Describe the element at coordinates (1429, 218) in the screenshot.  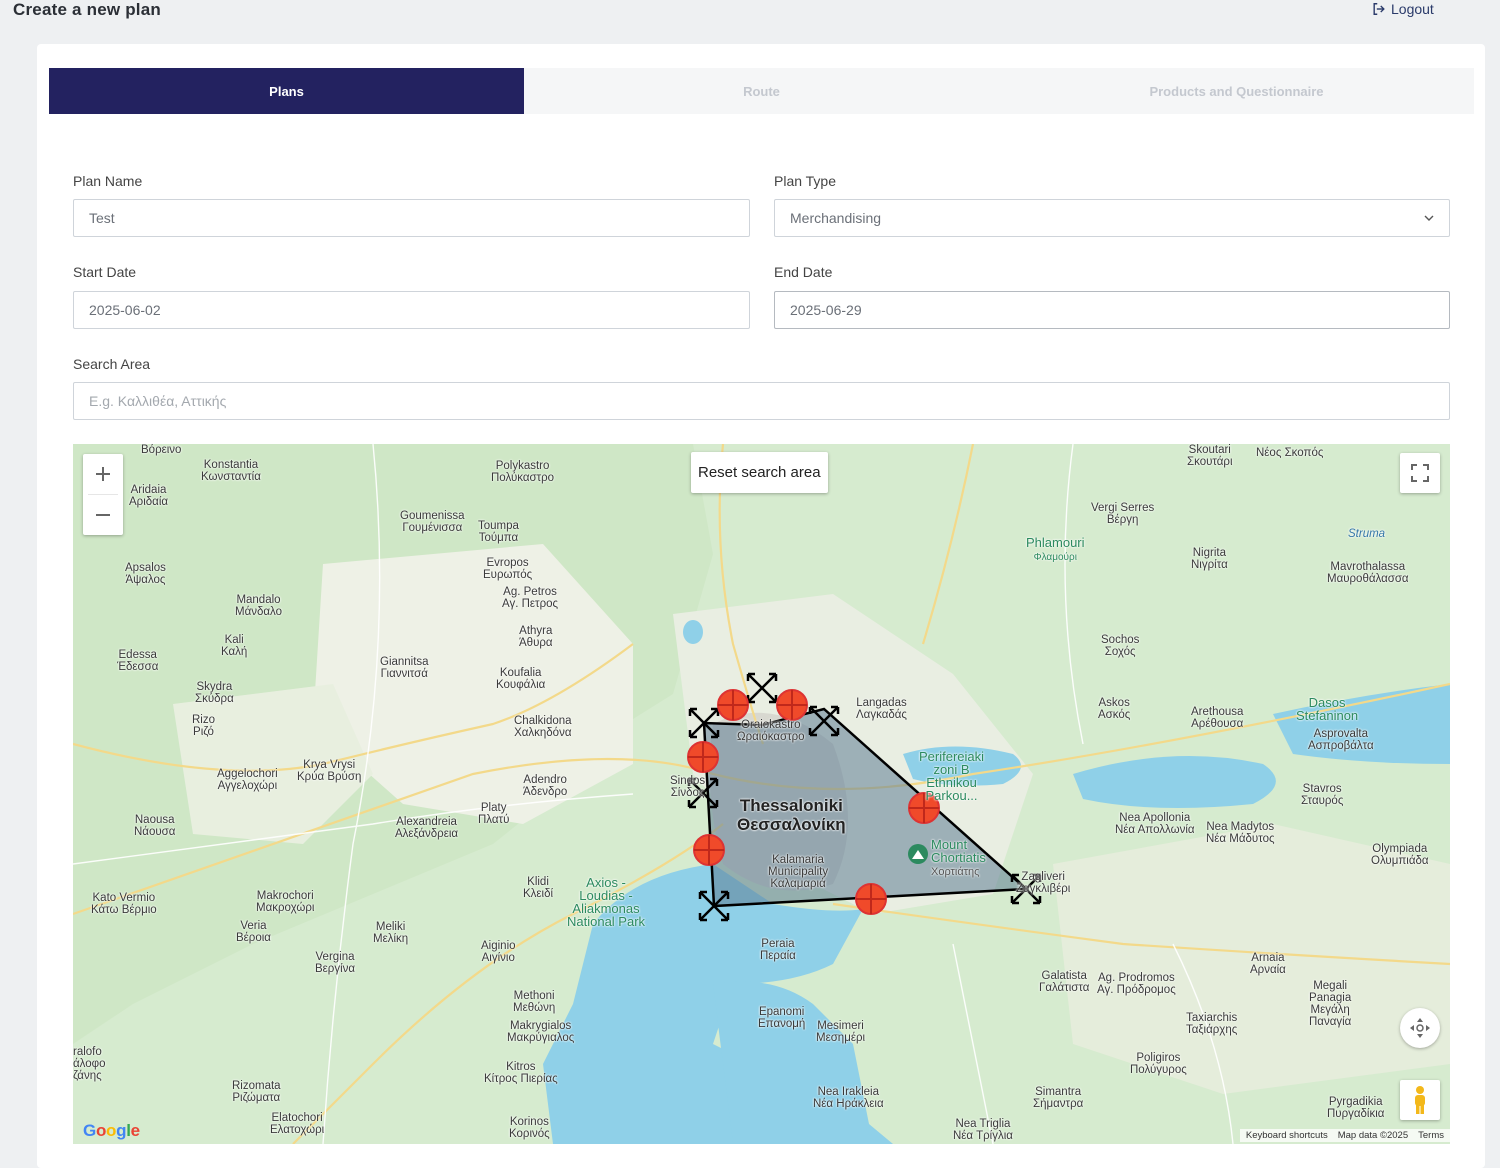
I see `chevron-down-icon` at that location.